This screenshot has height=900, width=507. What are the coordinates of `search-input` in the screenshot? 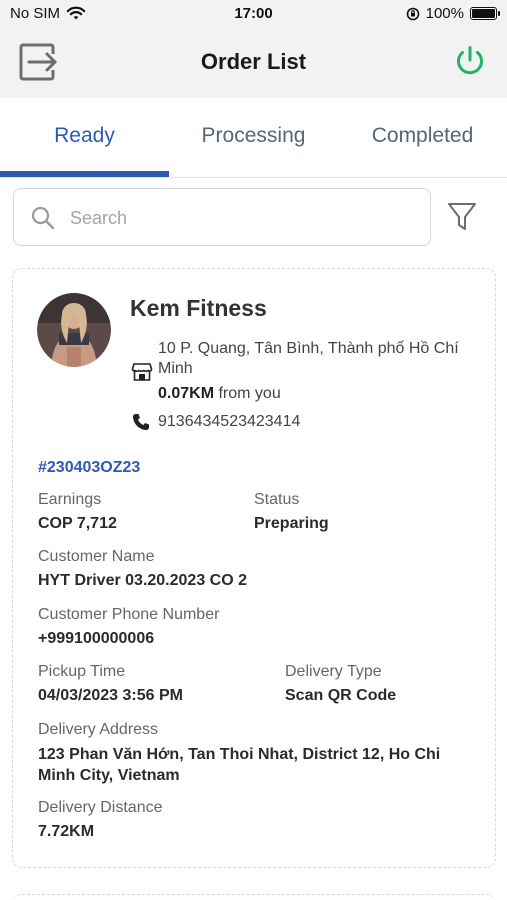 It's located at (240, 218).